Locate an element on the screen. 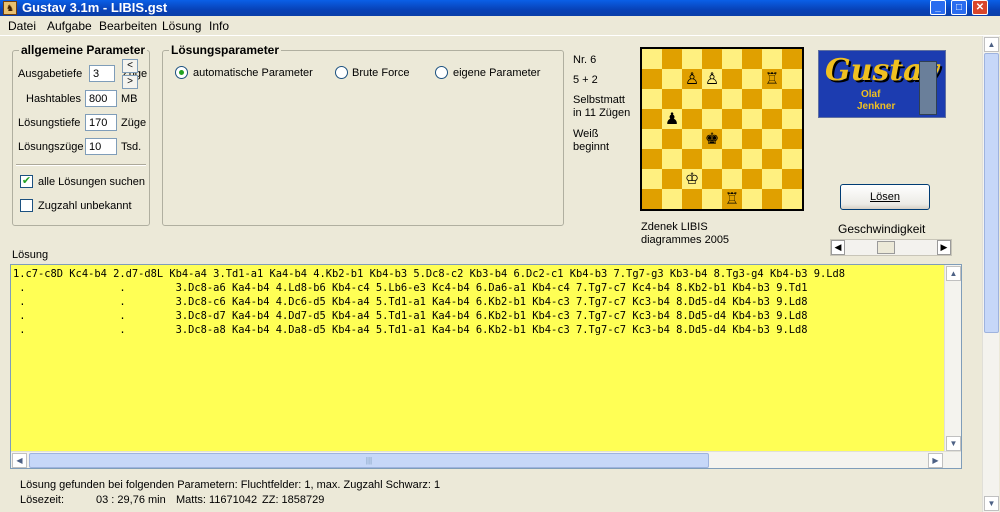  solution-vscroll: ▲ ▼ is located at coordinates (952, 358).